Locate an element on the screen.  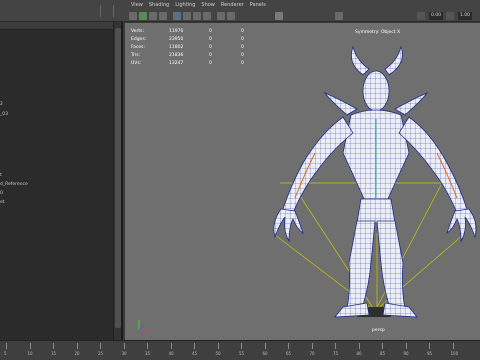
exposure-field: 0.00 is located at coordinates (436, 16).